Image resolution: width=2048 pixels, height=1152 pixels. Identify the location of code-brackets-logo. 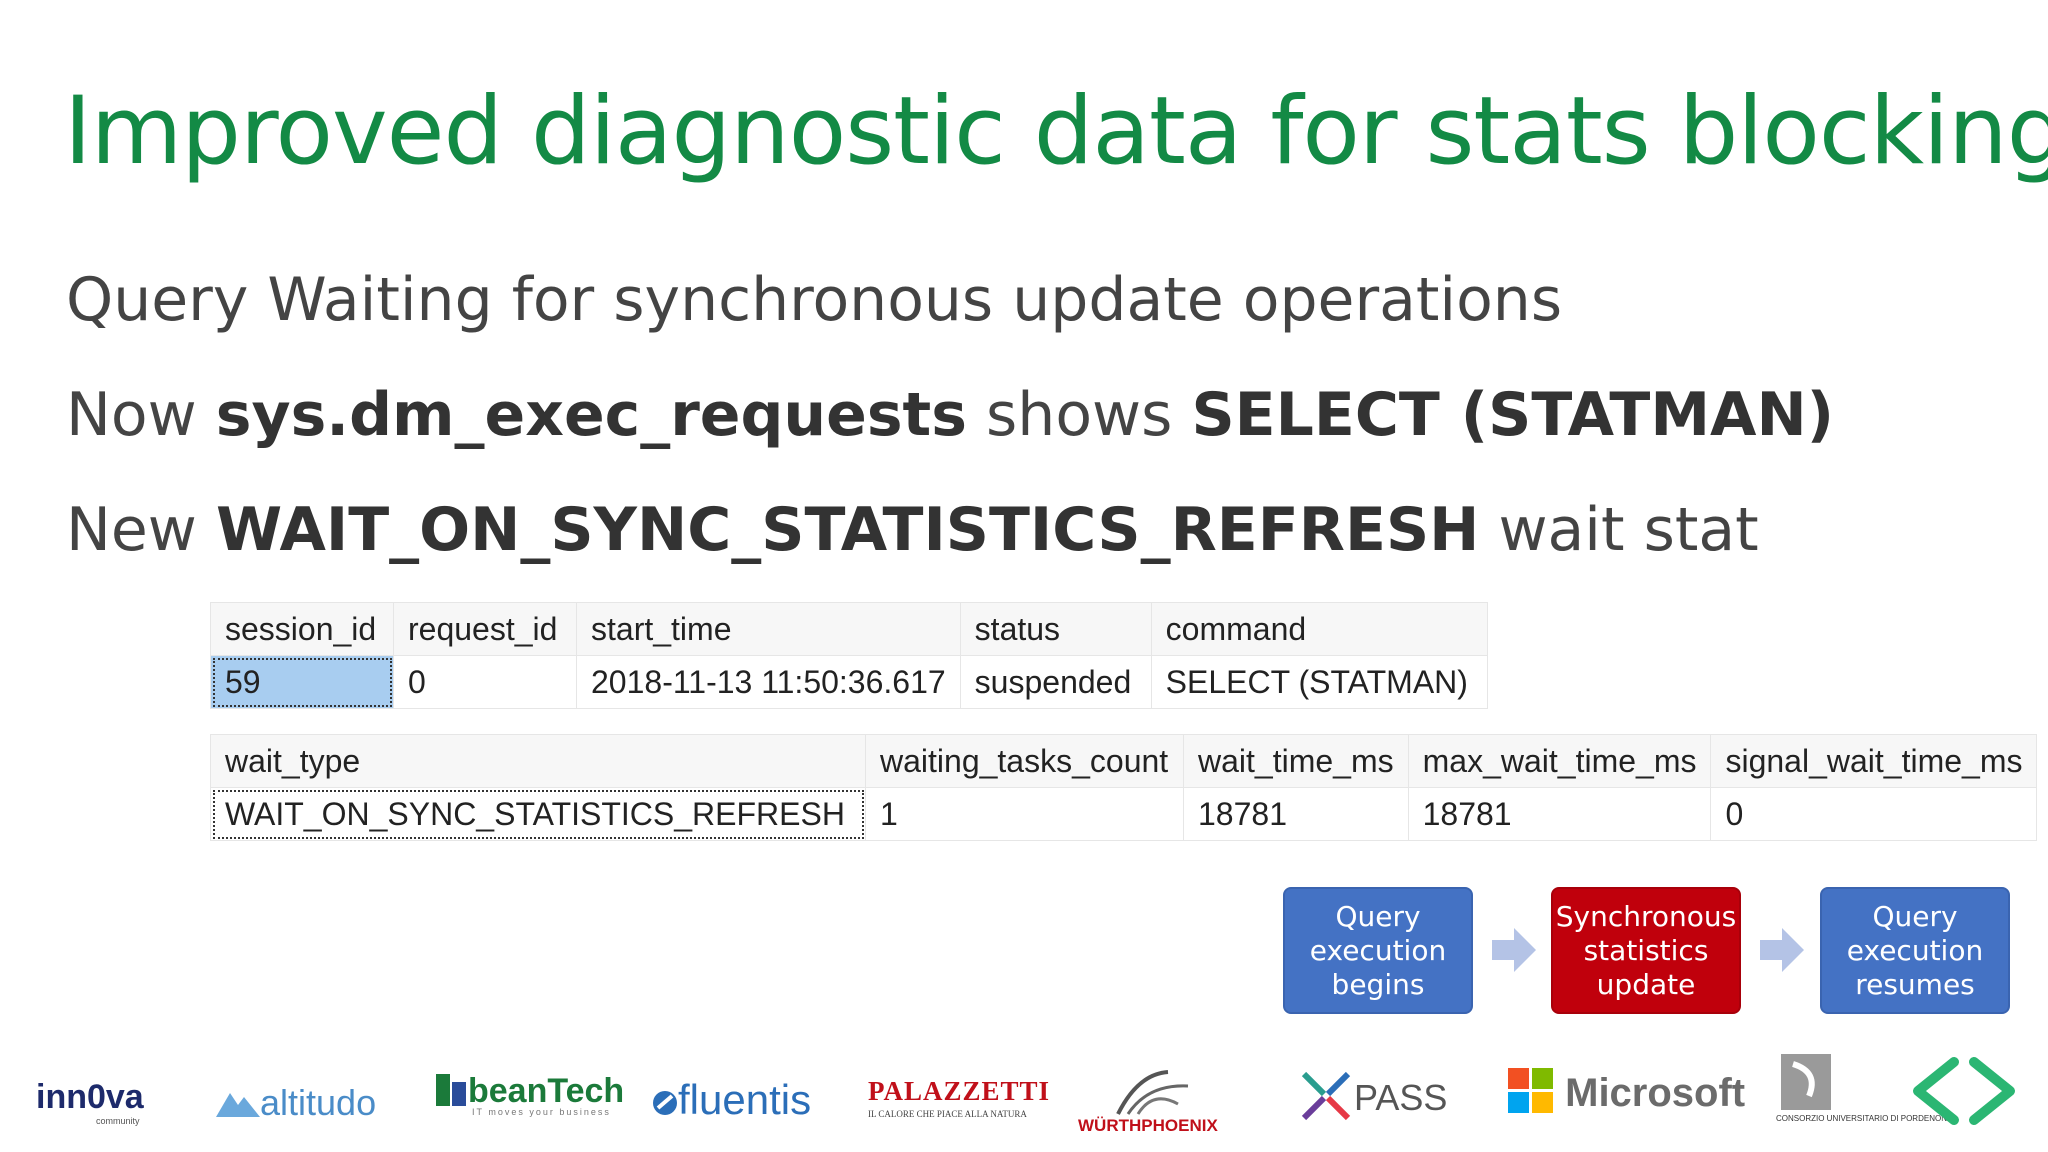
(1964, 1093).